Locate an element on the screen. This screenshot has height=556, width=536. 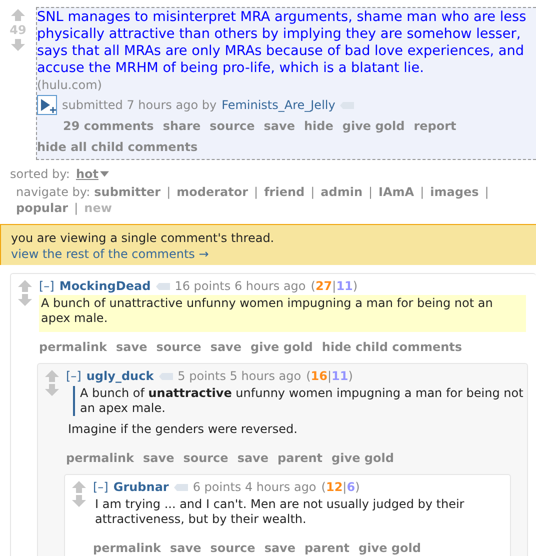
hide-children-link: hide all child comments is located at coordinates (117, 147).